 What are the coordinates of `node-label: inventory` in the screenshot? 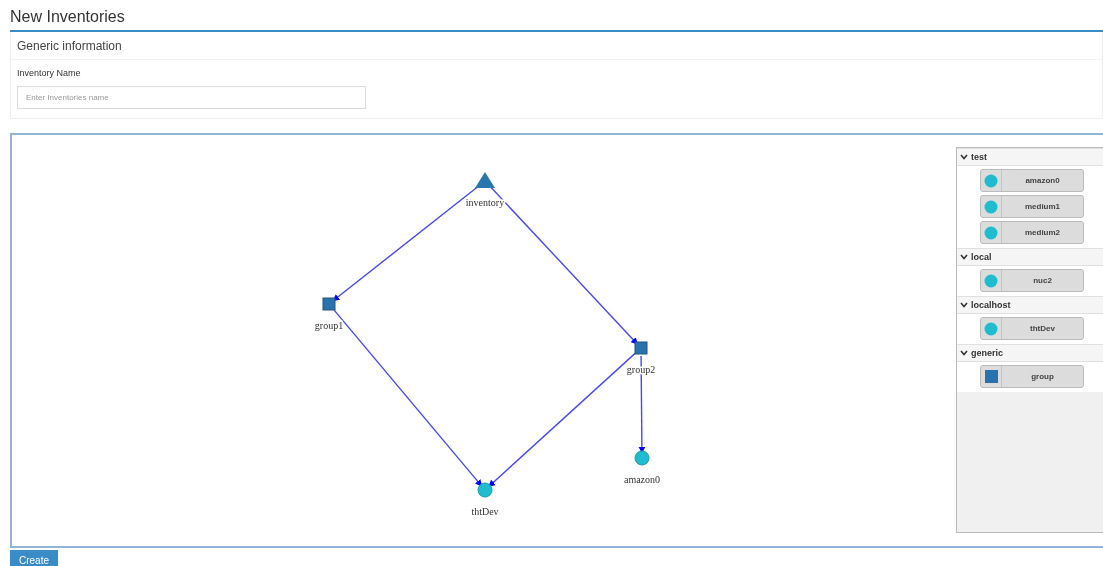 It's located at (485, 202).